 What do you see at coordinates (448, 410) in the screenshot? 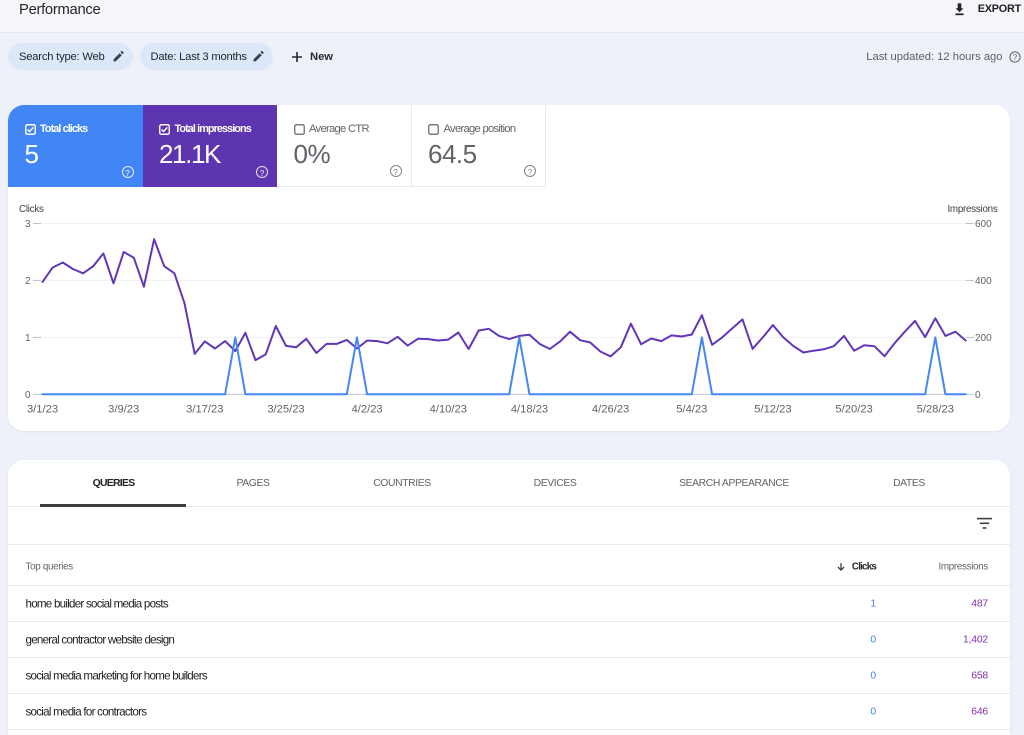
I see `svg-text: 4/10/23` at bounding box center [448, 410].